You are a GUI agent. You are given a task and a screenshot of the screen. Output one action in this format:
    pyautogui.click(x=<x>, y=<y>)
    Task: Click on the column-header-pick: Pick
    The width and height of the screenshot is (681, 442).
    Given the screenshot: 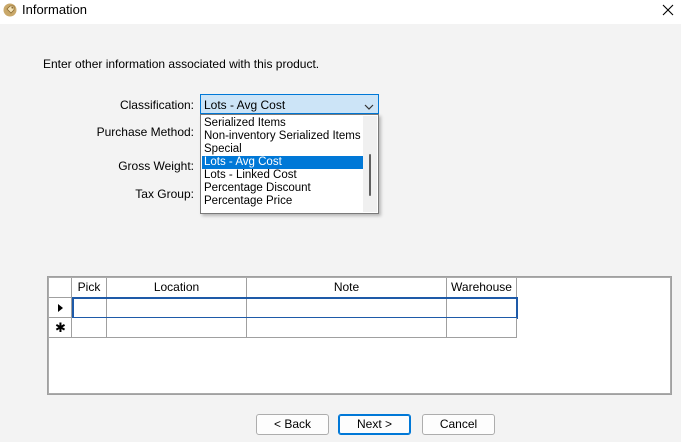 What is the action you would take?
    pyautogui.click(x=89, y=288)
    